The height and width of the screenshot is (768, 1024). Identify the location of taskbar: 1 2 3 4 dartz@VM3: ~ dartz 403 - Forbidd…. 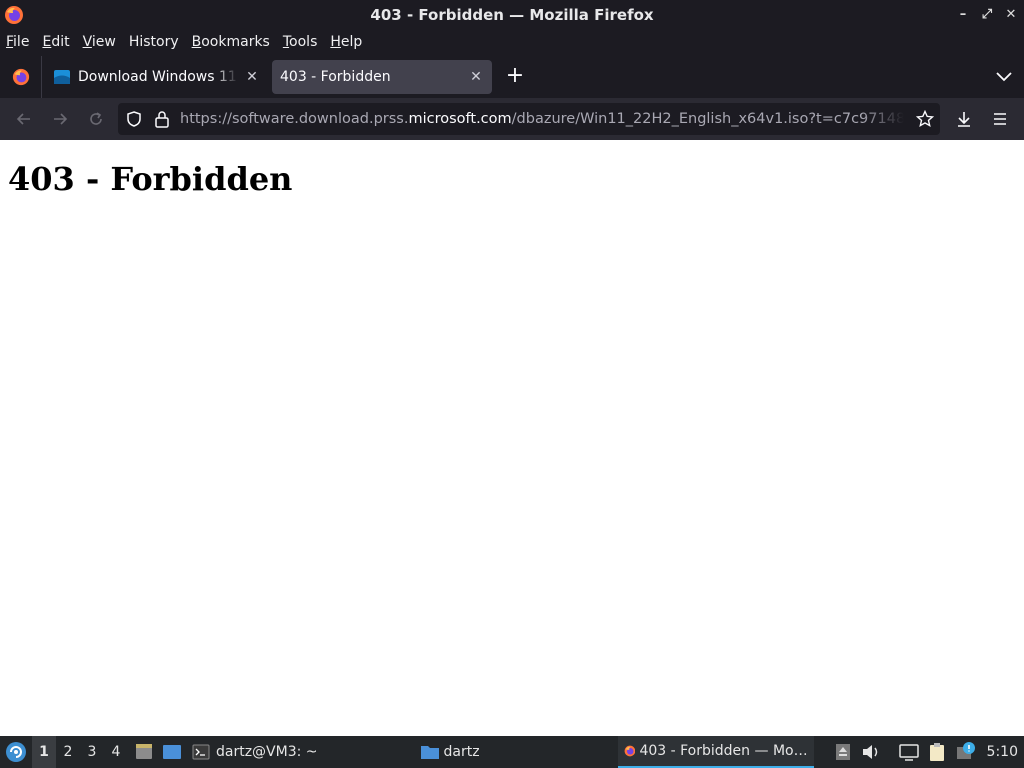
(512, 752).